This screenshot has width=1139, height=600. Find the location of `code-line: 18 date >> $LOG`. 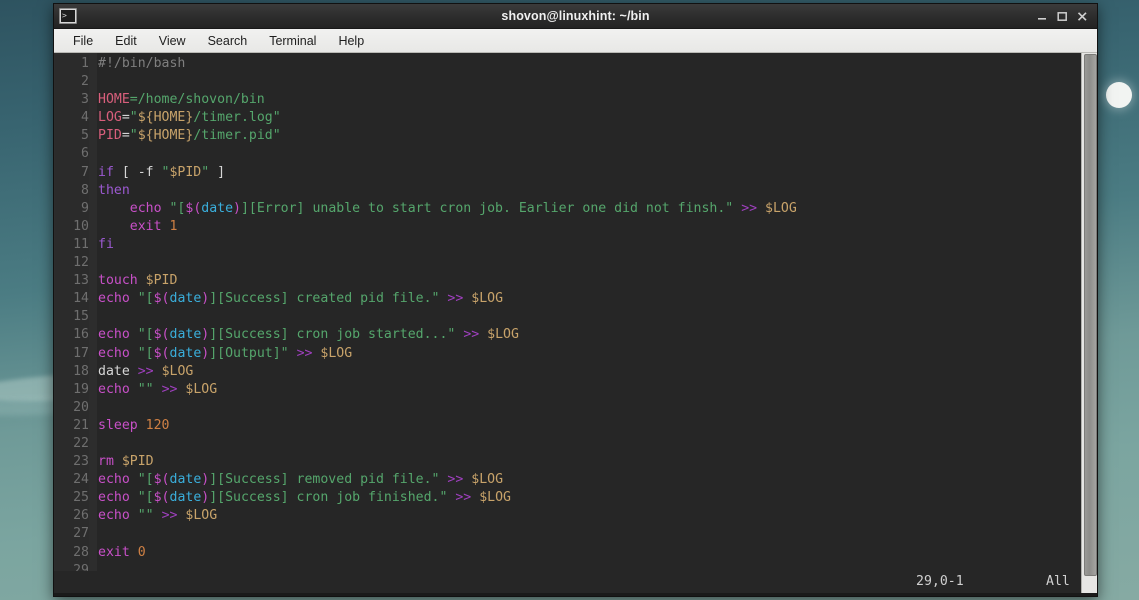

code-line: 18 date >> $LOG is located at coordinates (568, 371).